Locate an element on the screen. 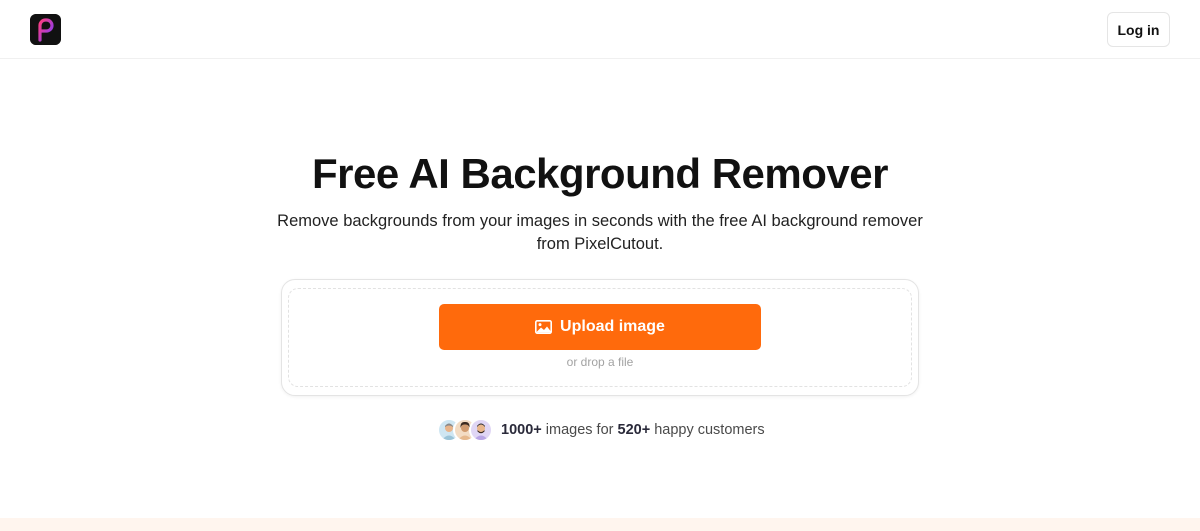  logo is located at coordinates (45, 29).